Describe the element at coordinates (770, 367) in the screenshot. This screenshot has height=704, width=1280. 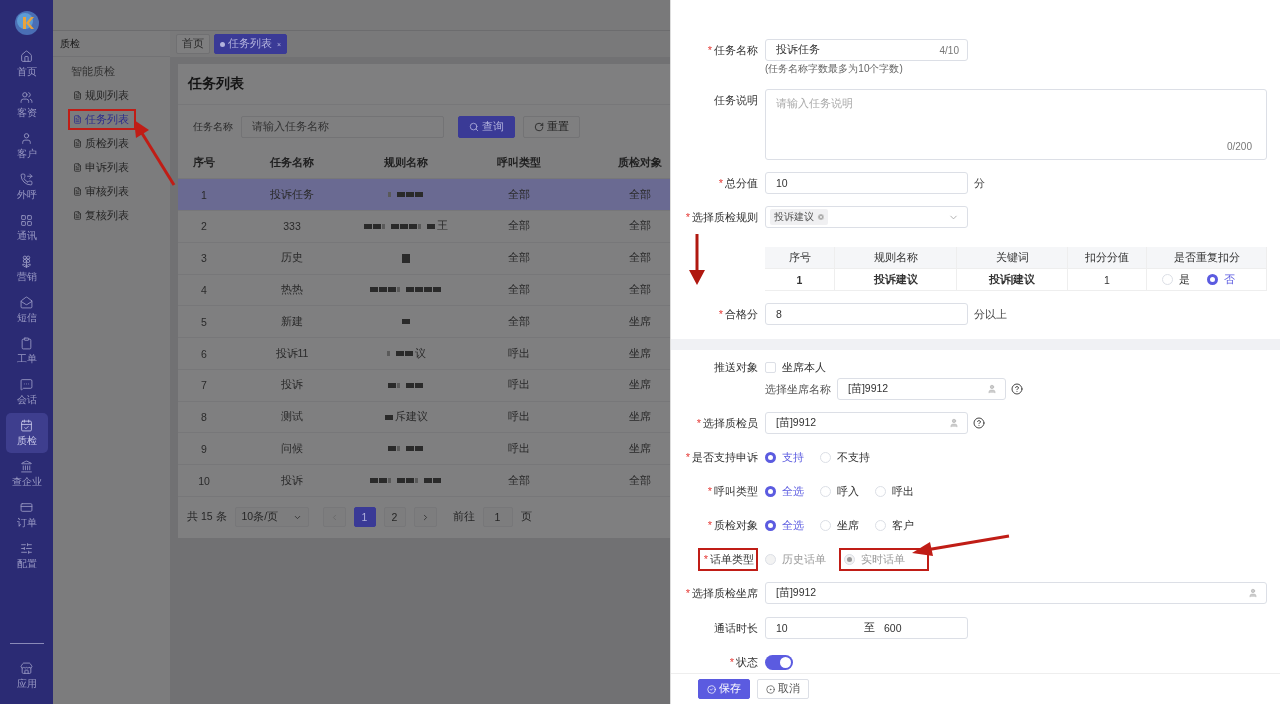
I see `checkbox` at that location.